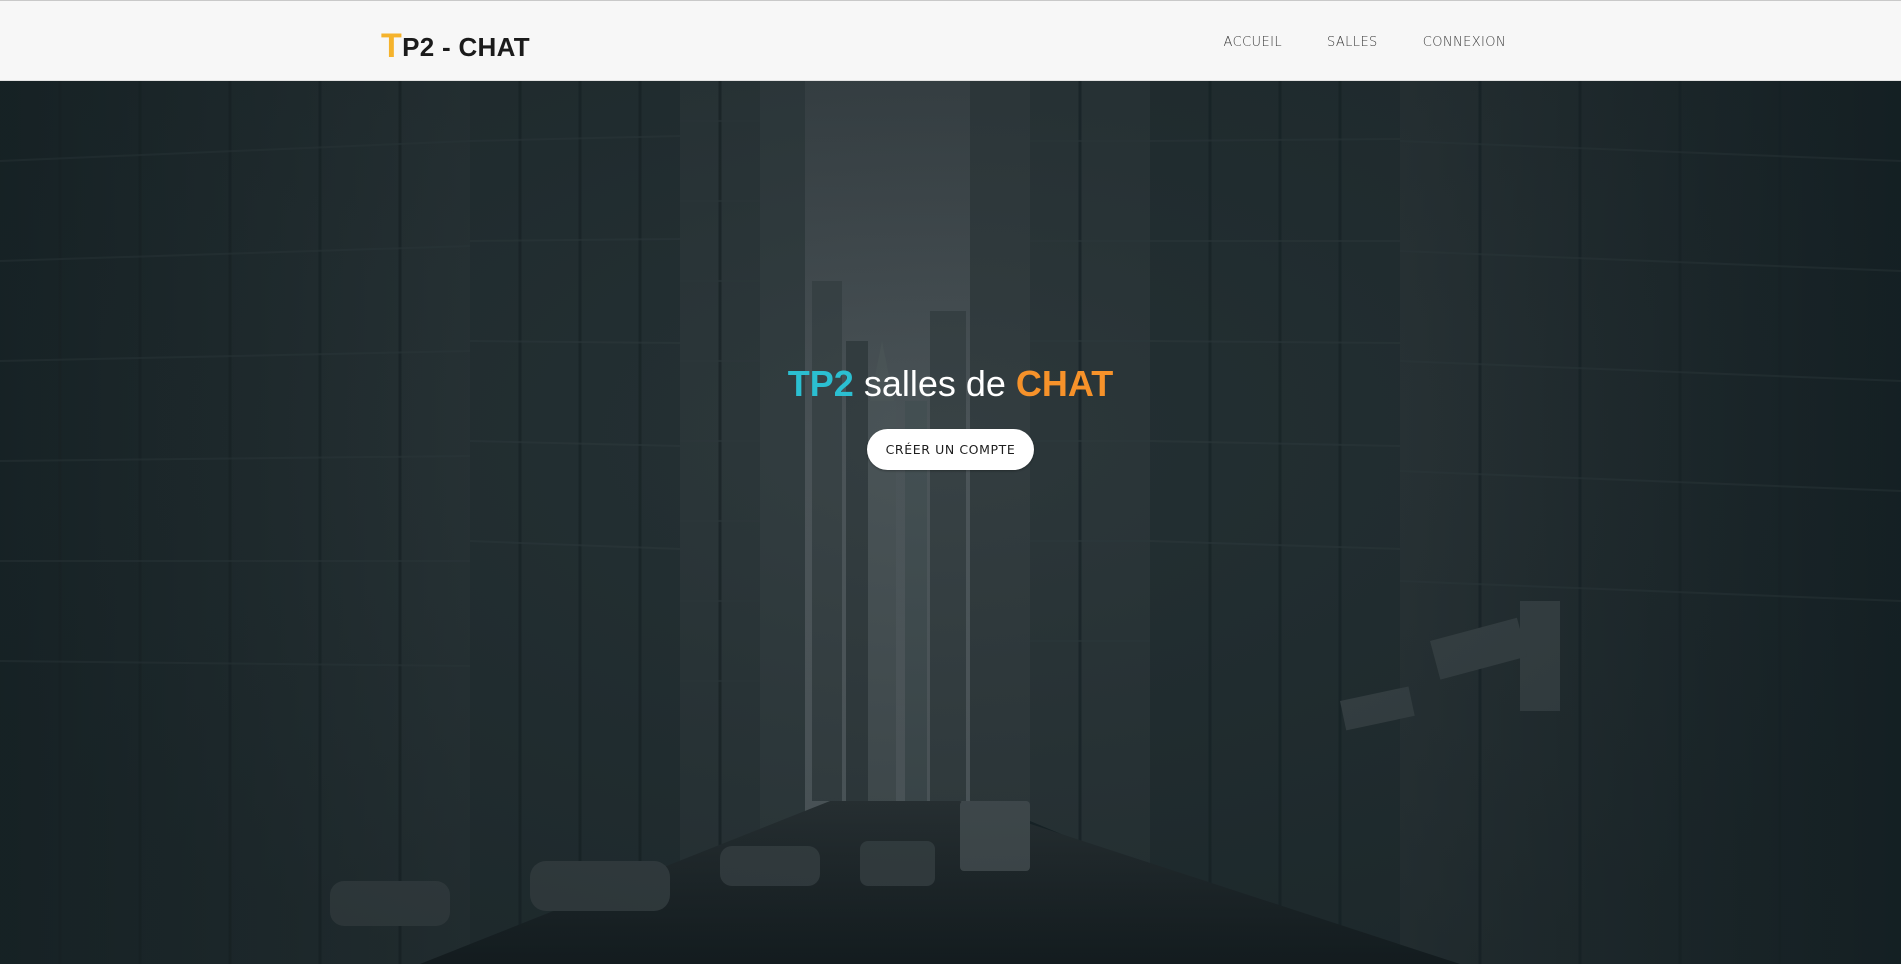 The width and height of the screenshot is (1901, 964). What do you see at coordinates (466, 47) in the screenshot?
I see `brand-name: P2 - CHAT` at bounding box center [466, 47].